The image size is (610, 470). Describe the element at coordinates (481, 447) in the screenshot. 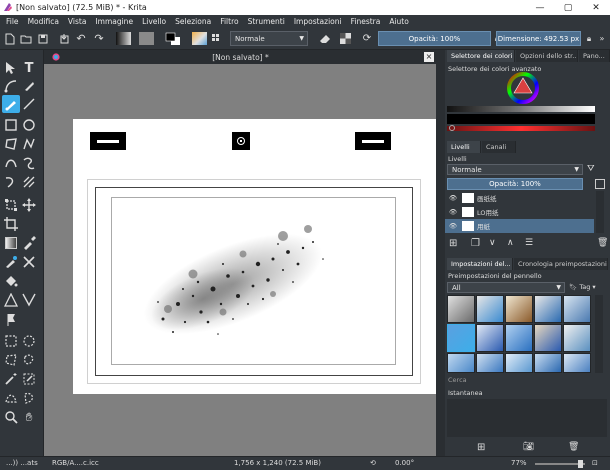

I see `add-snapshot-icon: ⊞` at that location.